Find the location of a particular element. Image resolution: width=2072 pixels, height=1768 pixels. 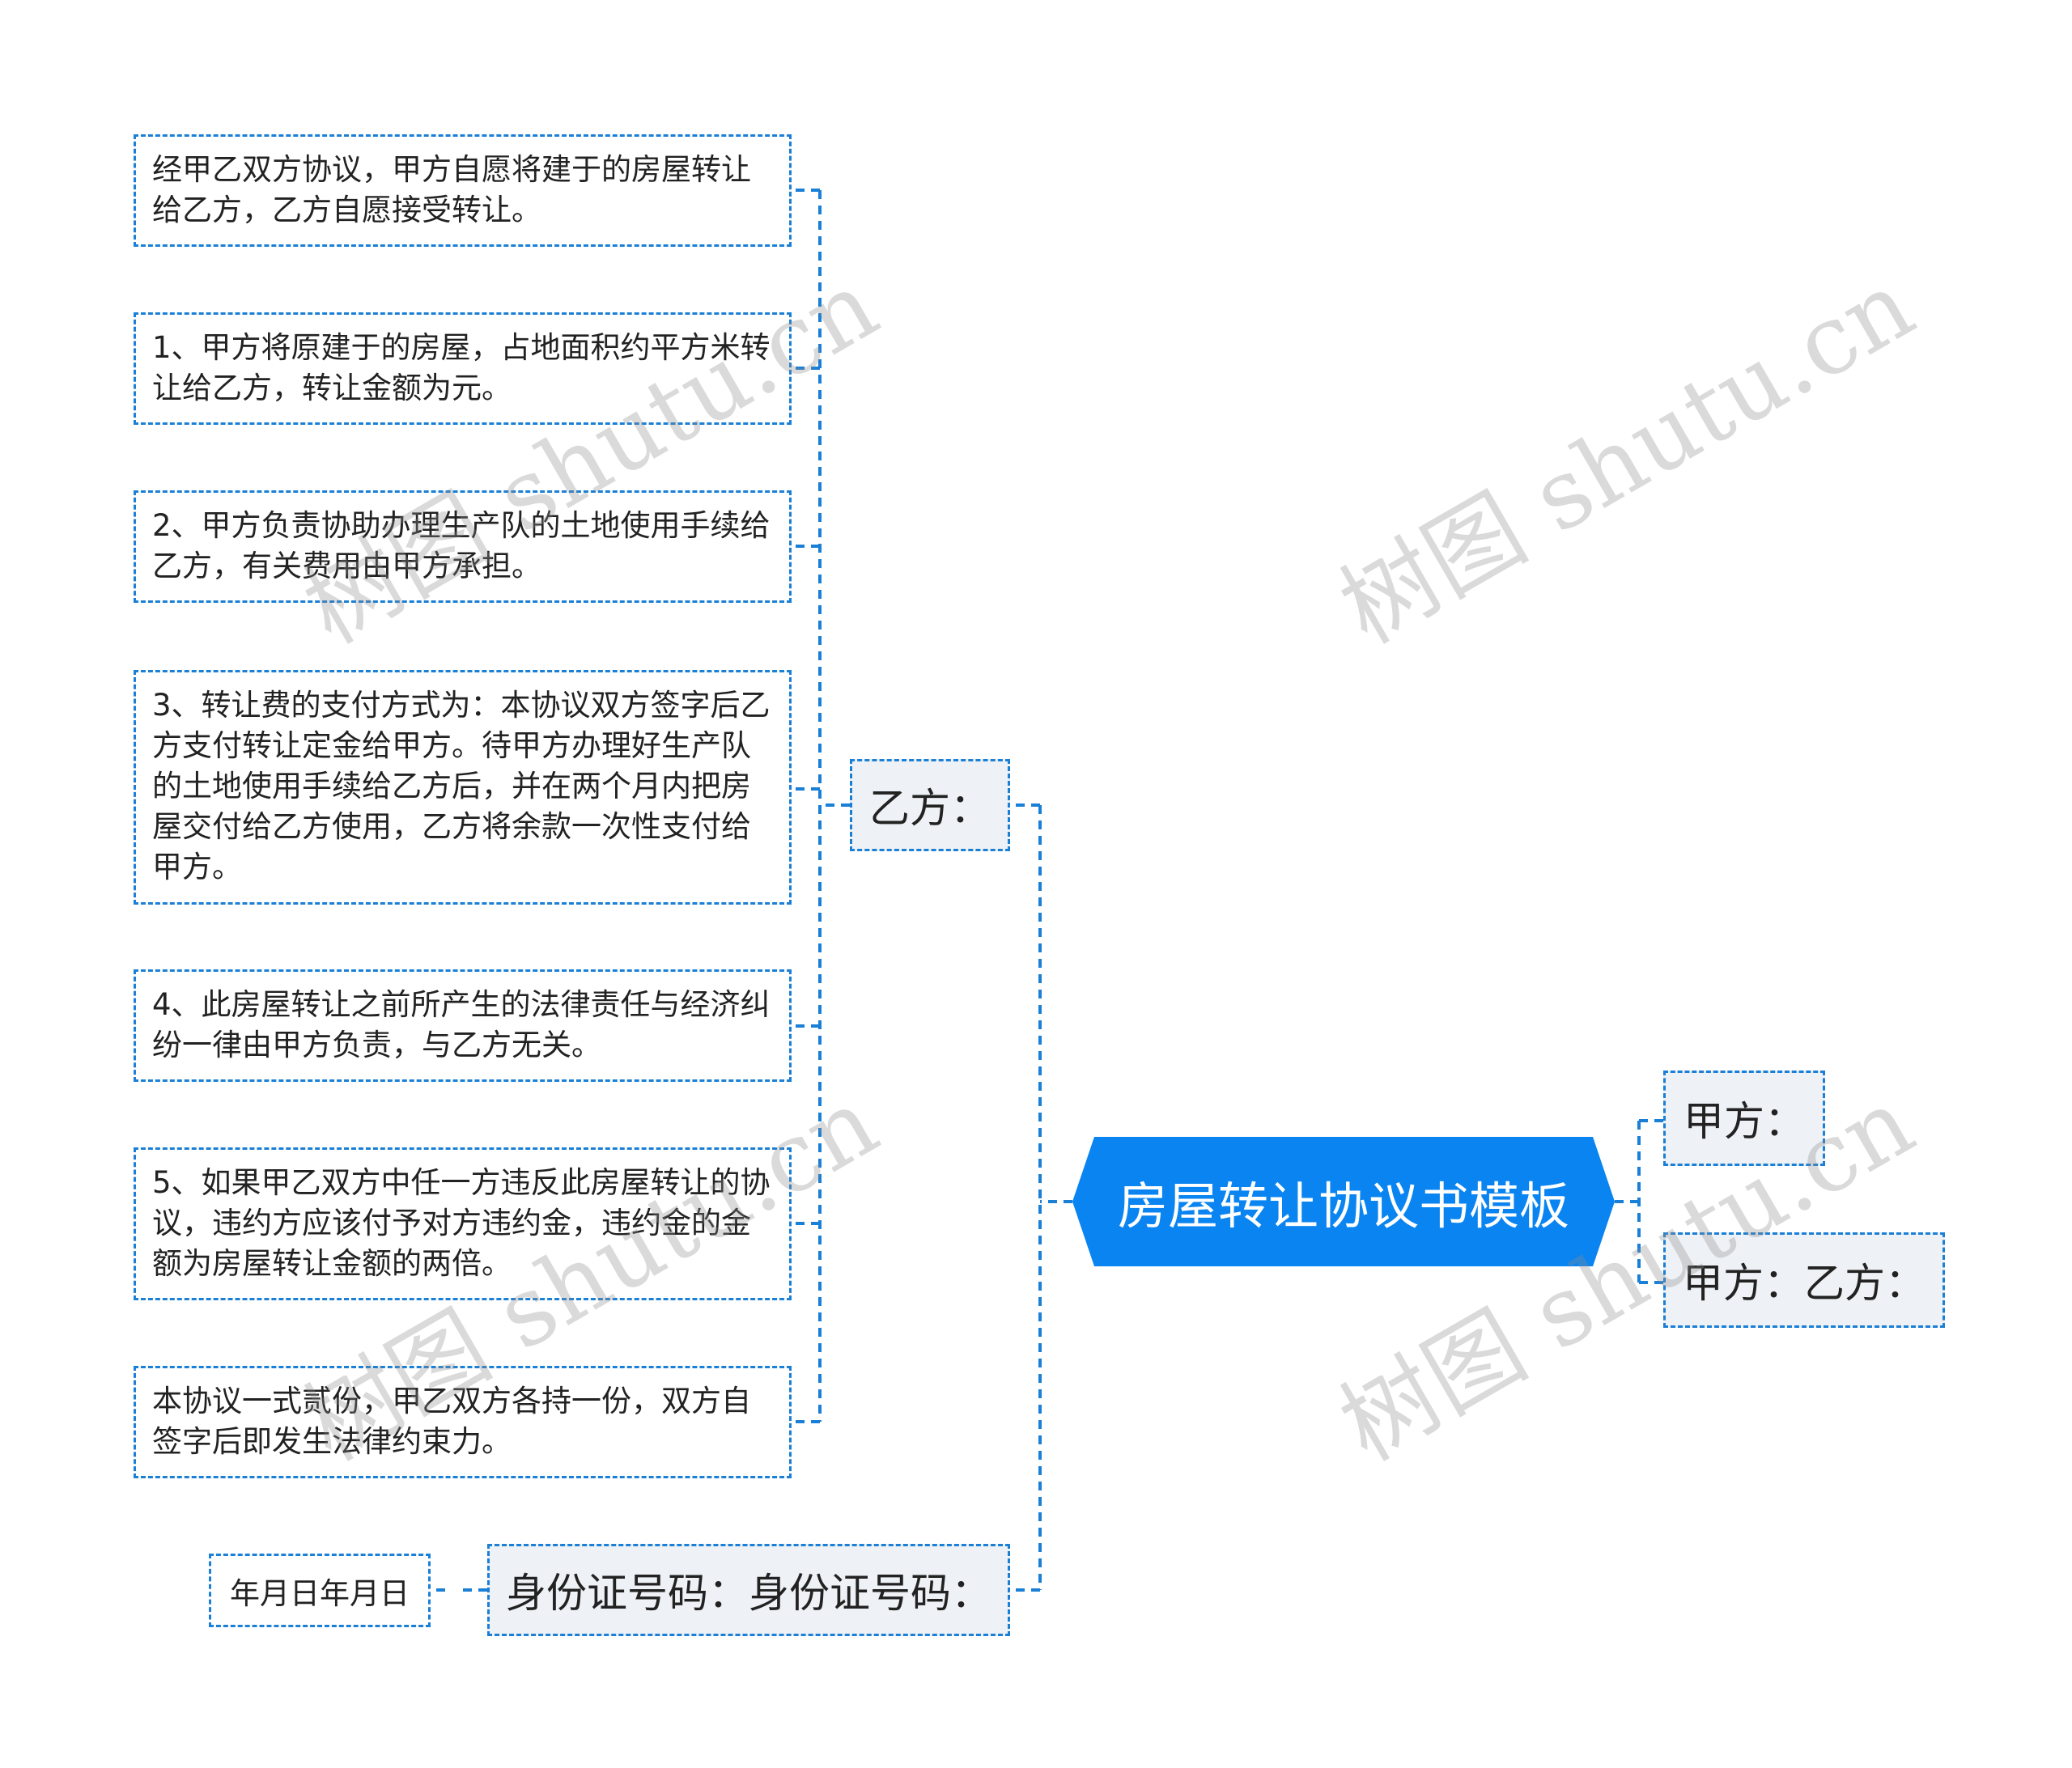

leaf-clause-1: 1、甲方将原建于的房屋，占地面积约平方米转让给乙方，转让金额为元。 is located at coordinates (463, 369).